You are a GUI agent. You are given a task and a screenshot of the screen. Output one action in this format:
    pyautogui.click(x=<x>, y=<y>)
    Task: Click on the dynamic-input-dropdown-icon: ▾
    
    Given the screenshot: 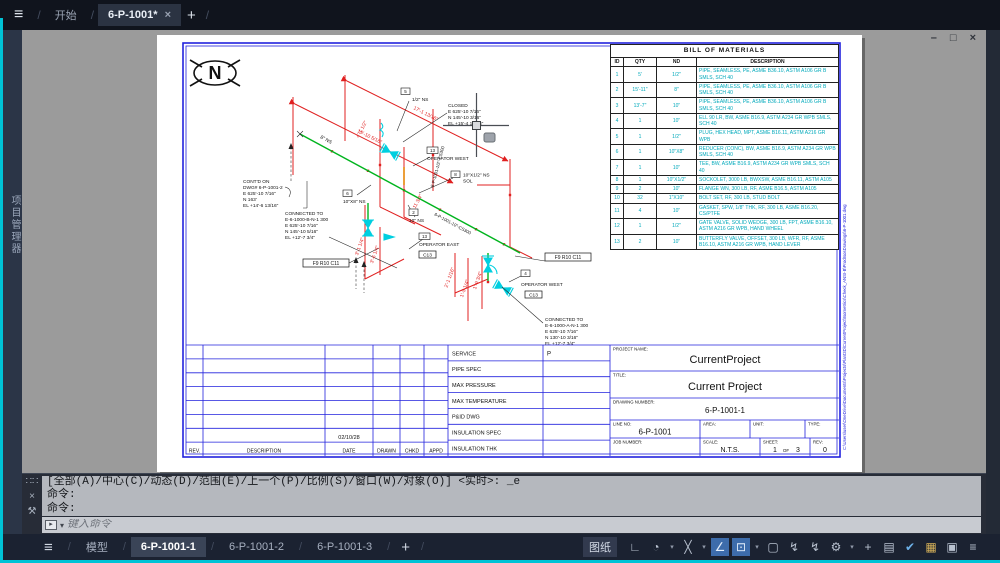 What is the action you would take?
    pyautogui.click(x=757, y=547)
    